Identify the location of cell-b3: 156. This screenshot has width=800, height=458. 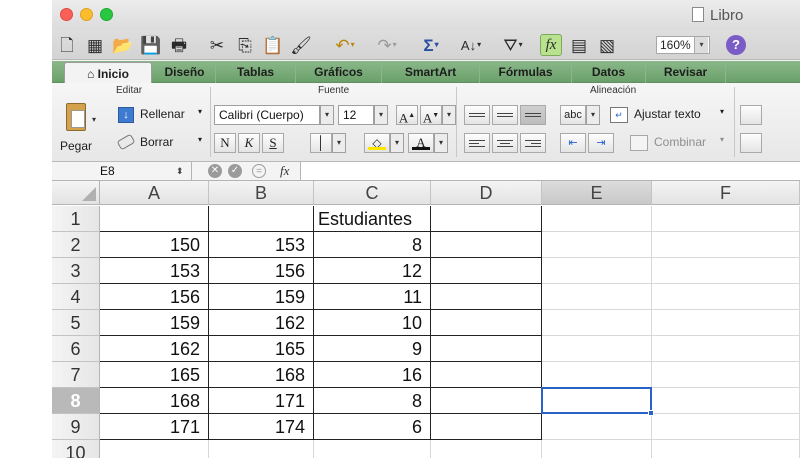
(261, 271).